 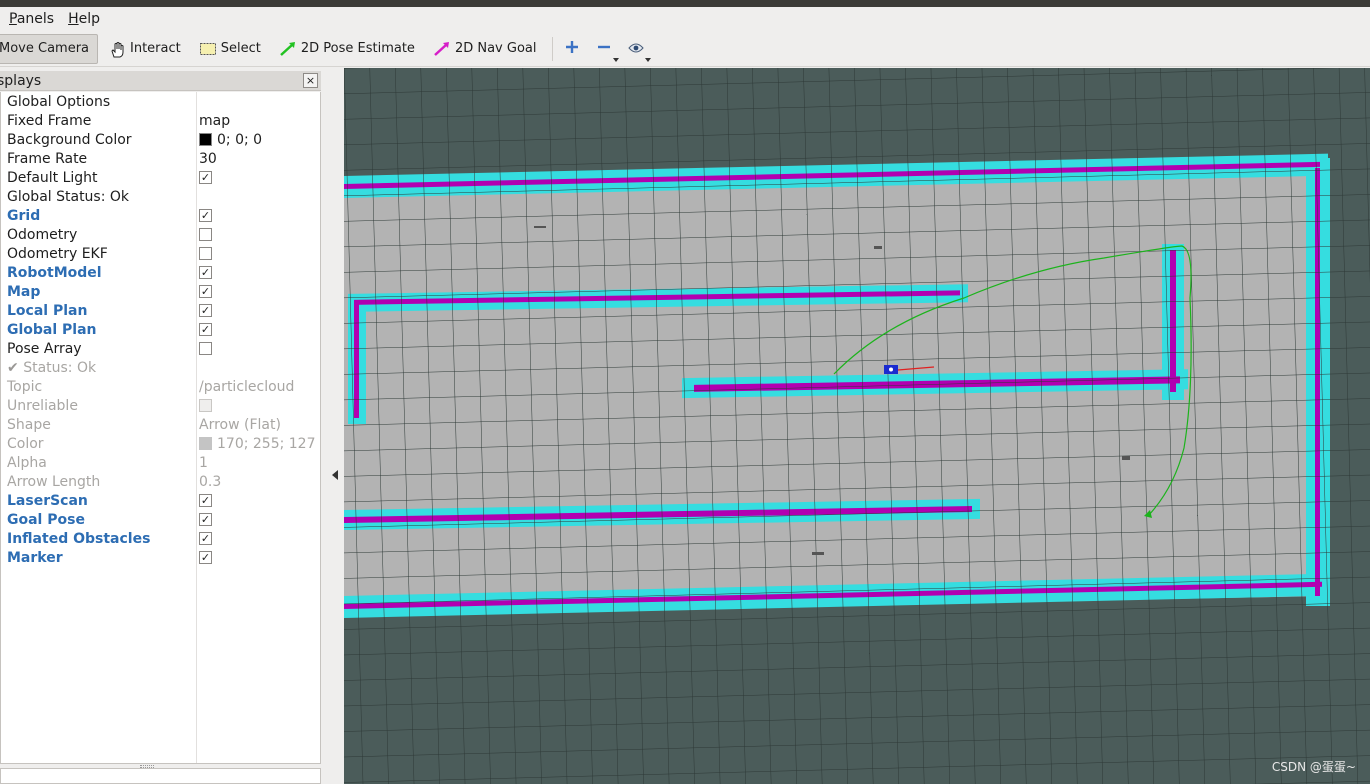 I want to click on move-camera-label: Move Camera, so click(x=45, y=48).